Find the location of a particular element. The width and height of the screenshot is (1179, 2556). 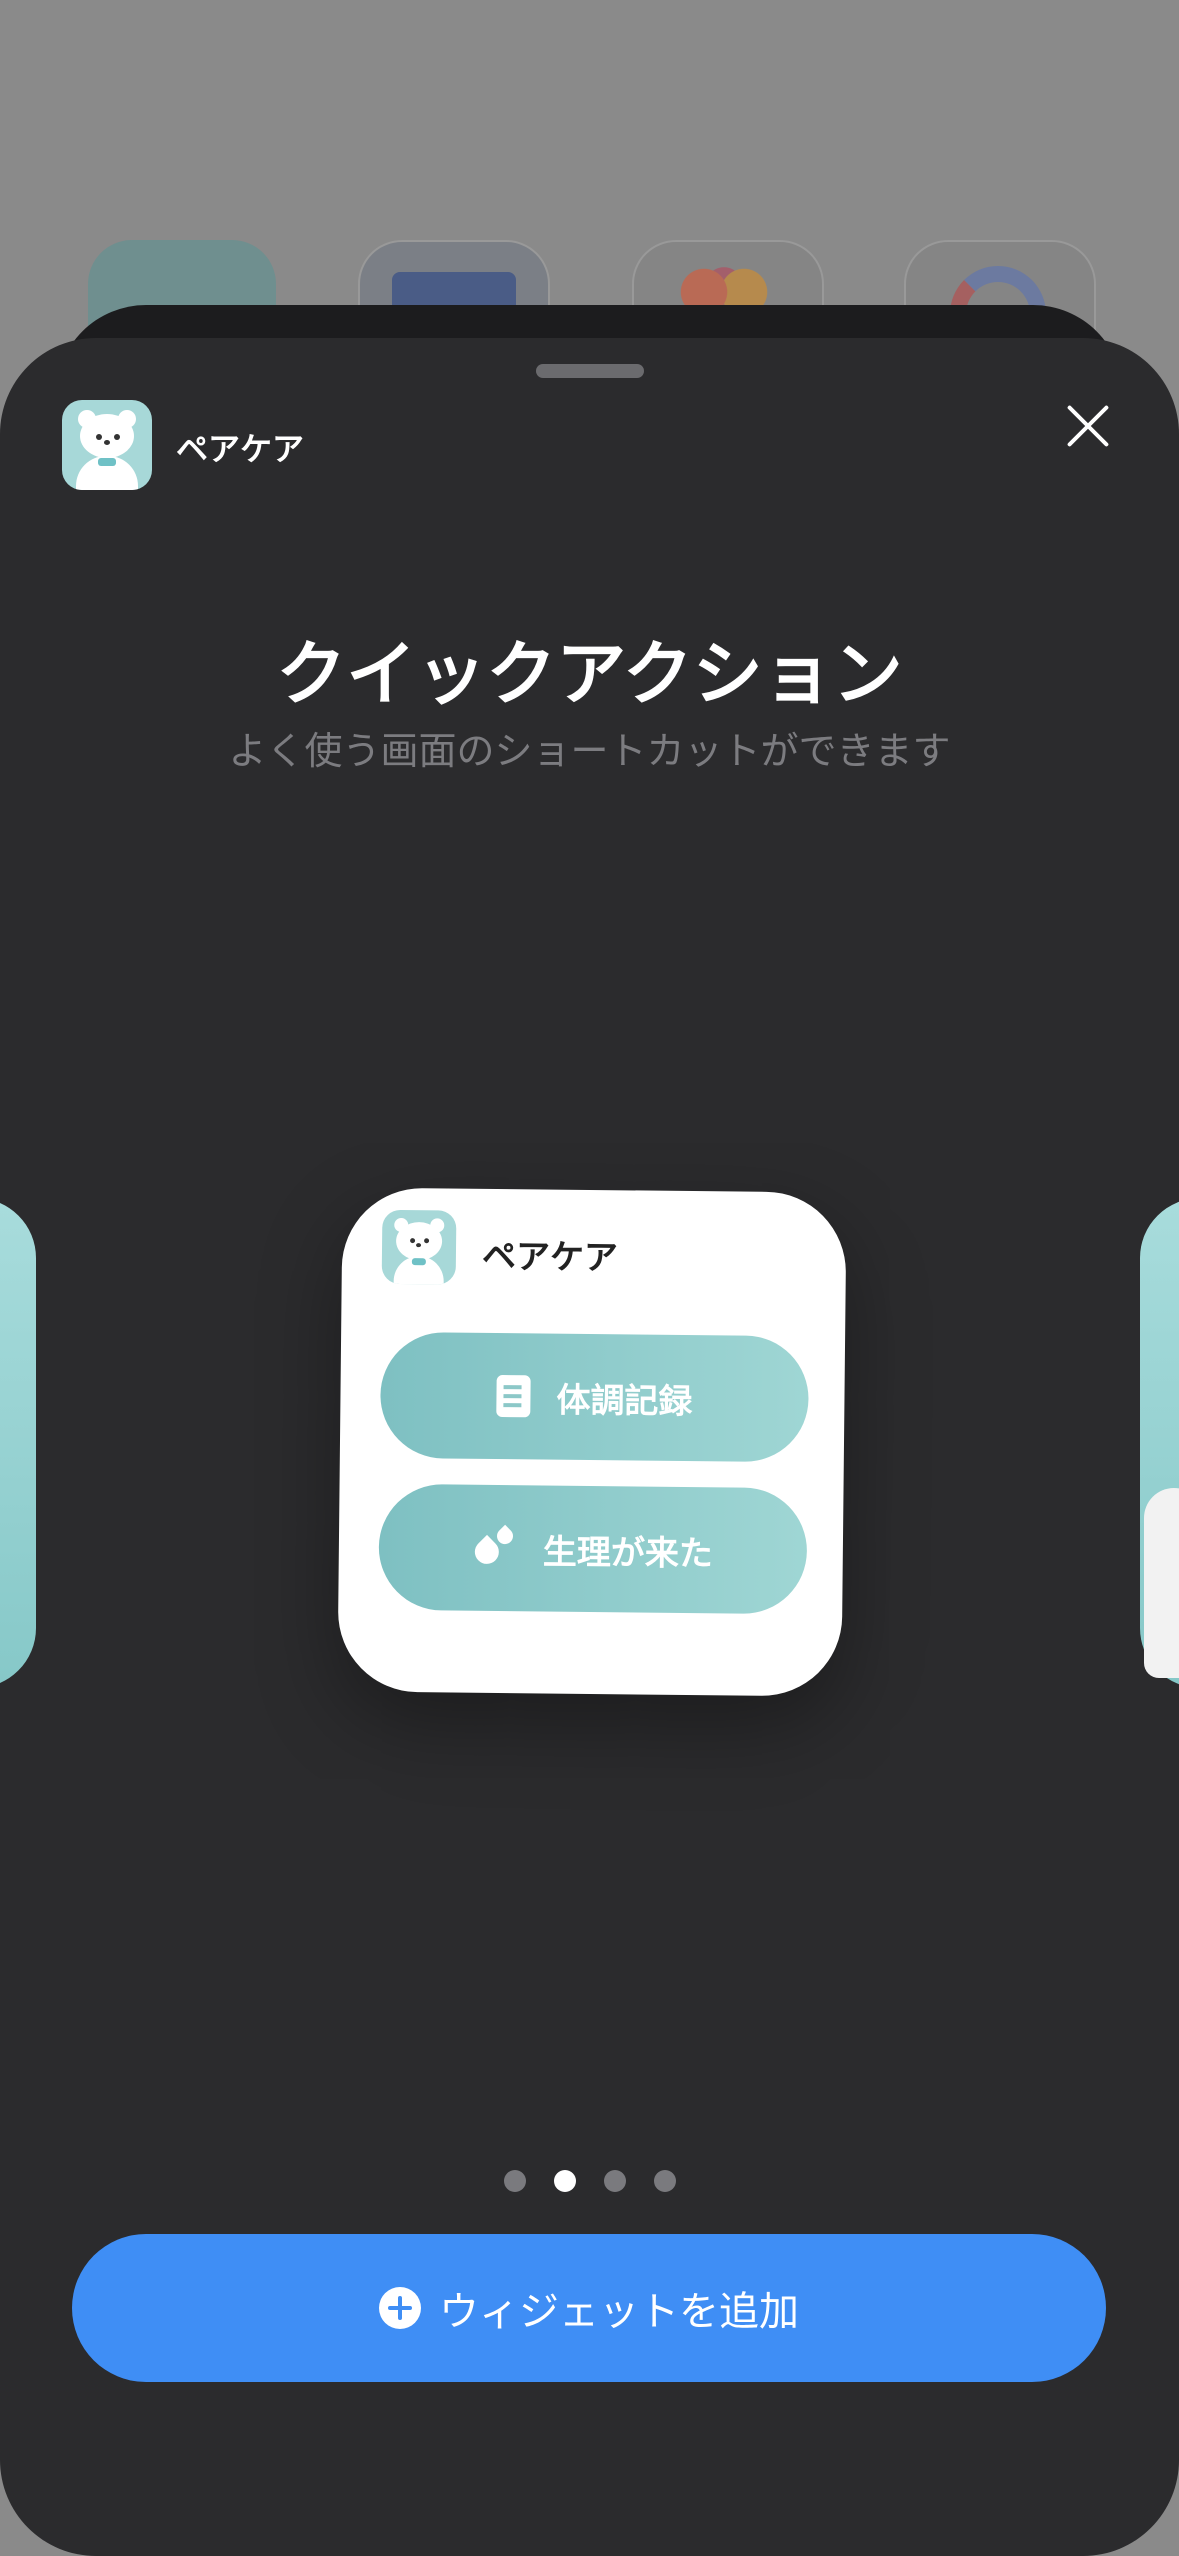

app-name: ペアケア is located at coordinates (240, 449).